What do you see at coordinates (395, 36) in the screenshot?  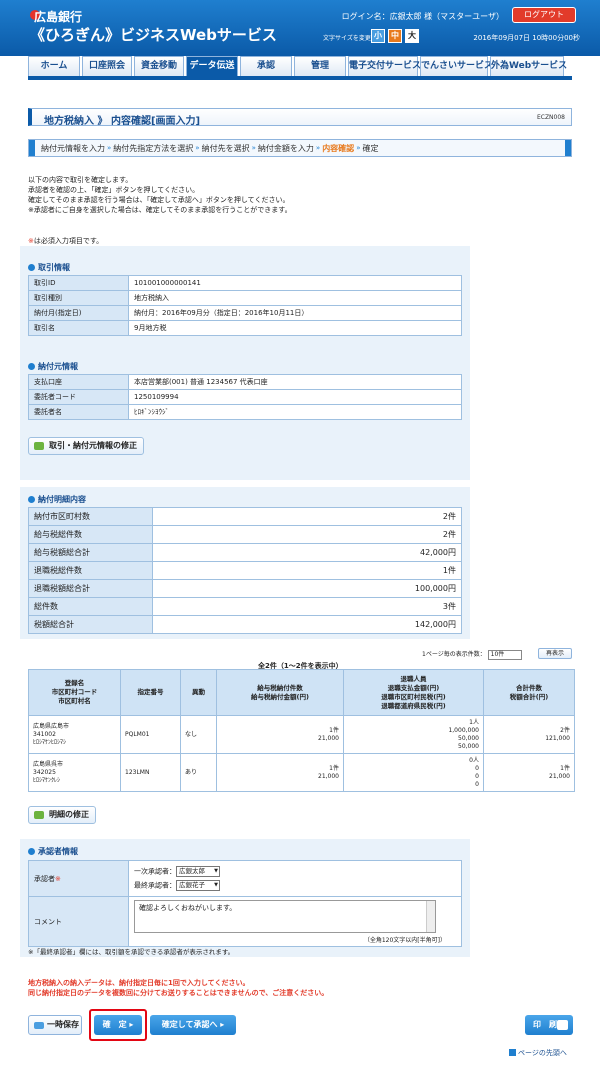 I see `font-medium-button: 中` at bounding box center [395, 36].